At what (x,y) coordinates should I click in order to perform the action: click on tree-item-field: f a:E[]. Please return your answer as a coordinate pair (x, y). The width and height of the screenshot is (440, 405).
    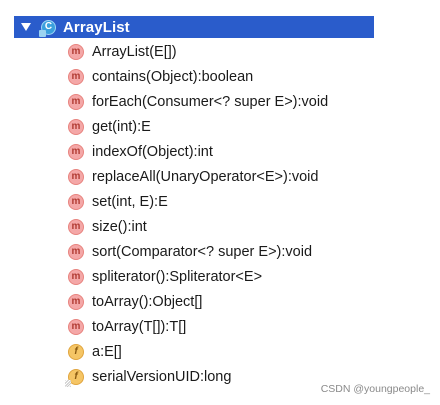
    Looking at the image, I should click on (95, 352).